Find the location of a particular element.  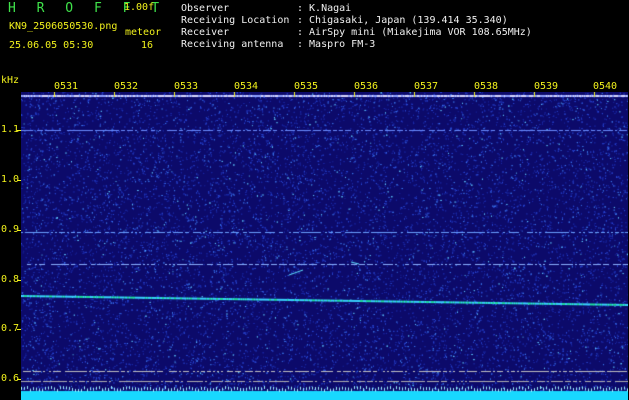

version-label: 1.00f is located at coordinates (139, 7).